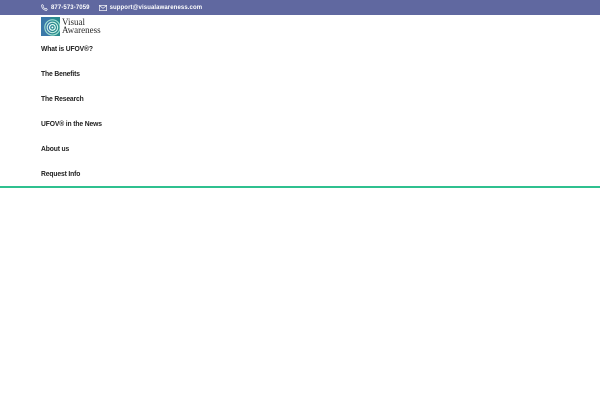 Image resolution: width=600 pixels, height=400 pixels. I want to click on phone-link: 877-573-7059, so click(65, 7).